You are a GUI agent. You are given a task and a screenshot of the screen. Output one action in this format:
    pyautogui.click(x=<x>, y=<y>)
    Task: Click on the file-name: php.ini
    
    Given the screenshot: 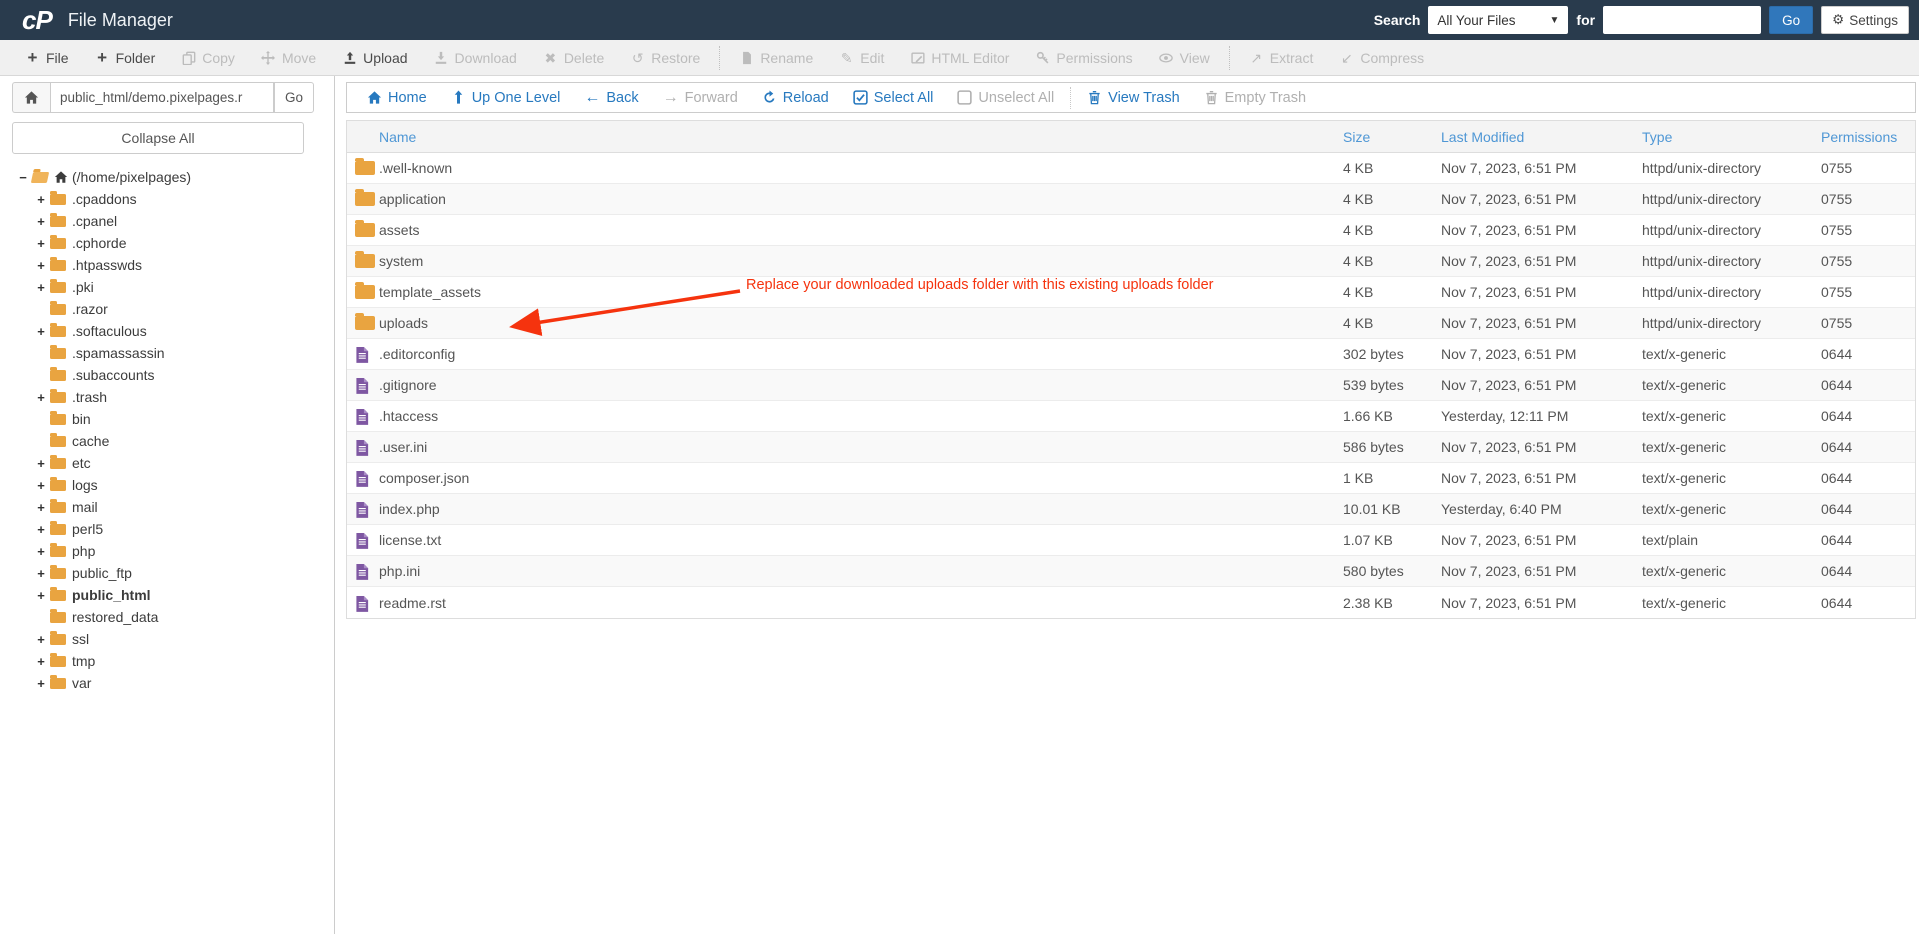 What is the action you would take?
    pyautogui.click(x=861, y=571)
    